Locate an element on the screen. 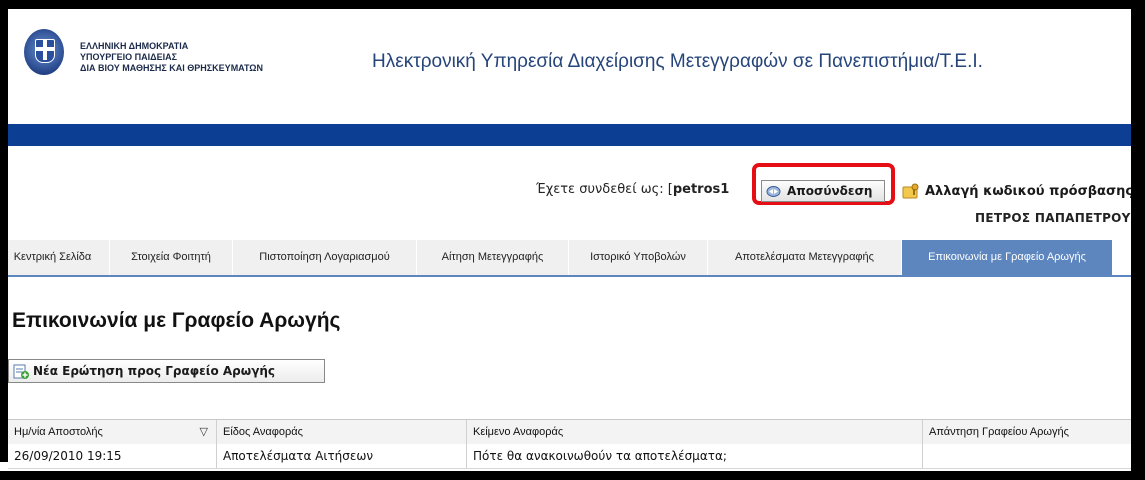  logout-icon is located at coordinates (773, 191).